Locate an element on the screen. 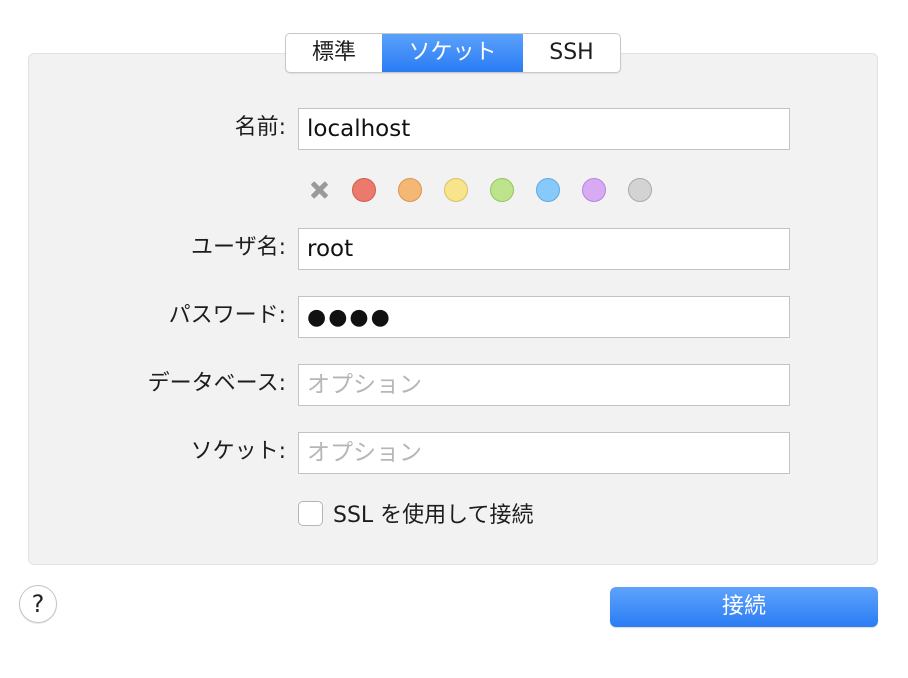  socket-field is located at coordinates (544, 453).